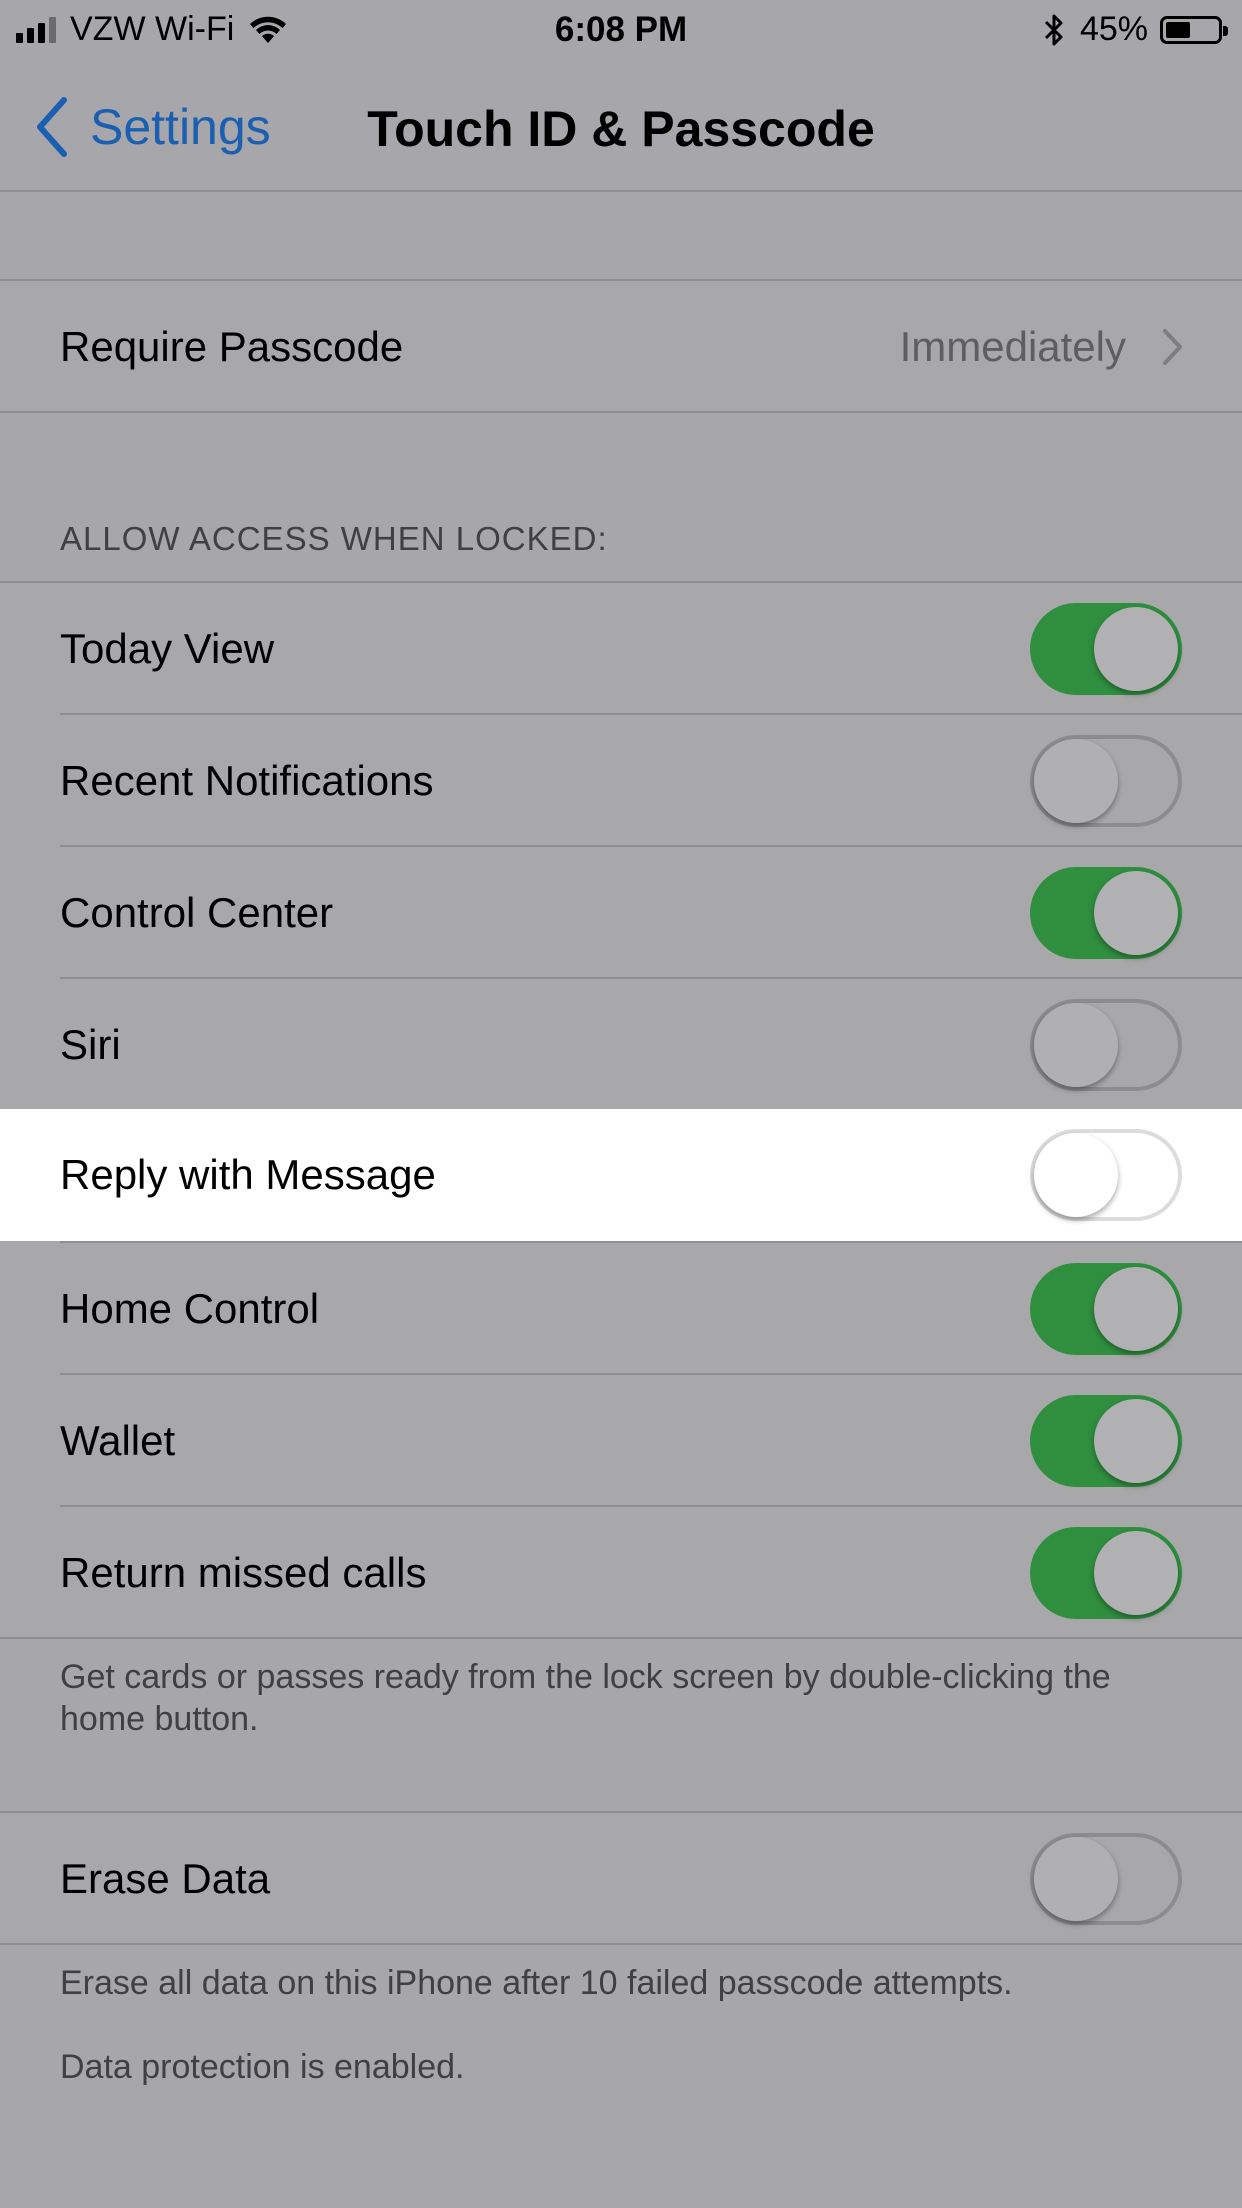 The width and height of the screenshot is (1242, 2208). What do you see at coordinates (262, 2067) in the screenshot?
I see `data-protection-note: Data protection is enabled.` at bounding box center [262, 2067].